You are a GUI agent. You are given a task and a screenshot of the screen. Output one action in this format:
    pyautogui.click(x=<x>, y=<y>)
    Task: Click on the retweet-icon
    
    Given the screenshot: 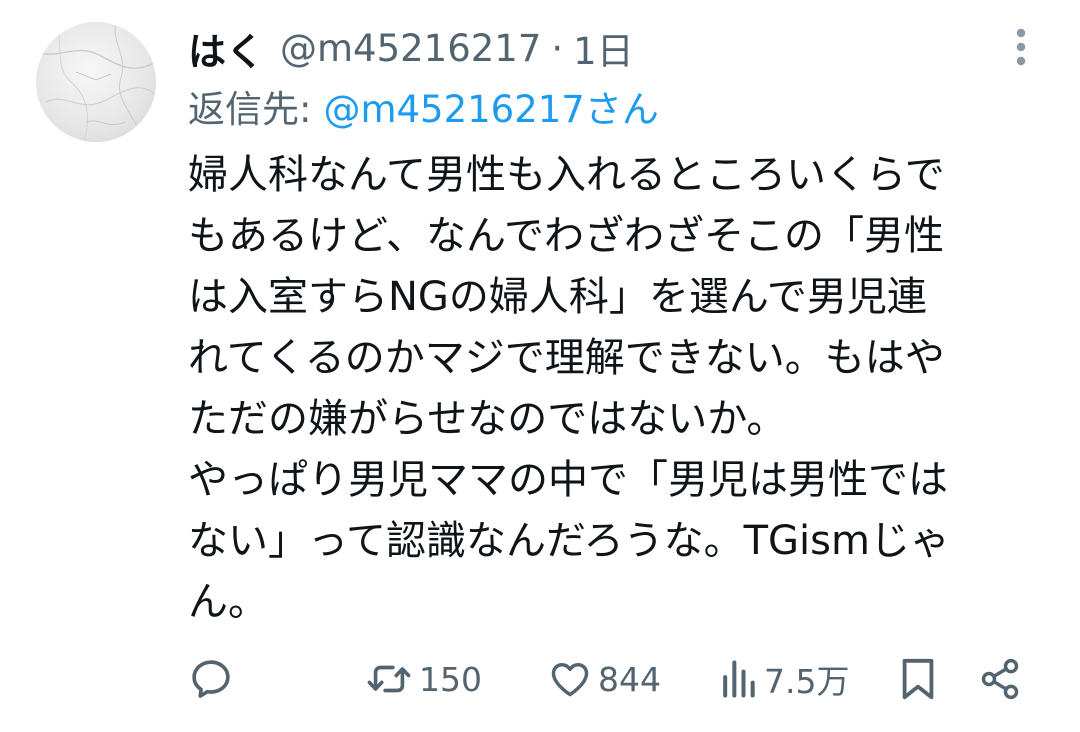 What is the action you would take?
    pyautogui.click(x=389, y=679)
    